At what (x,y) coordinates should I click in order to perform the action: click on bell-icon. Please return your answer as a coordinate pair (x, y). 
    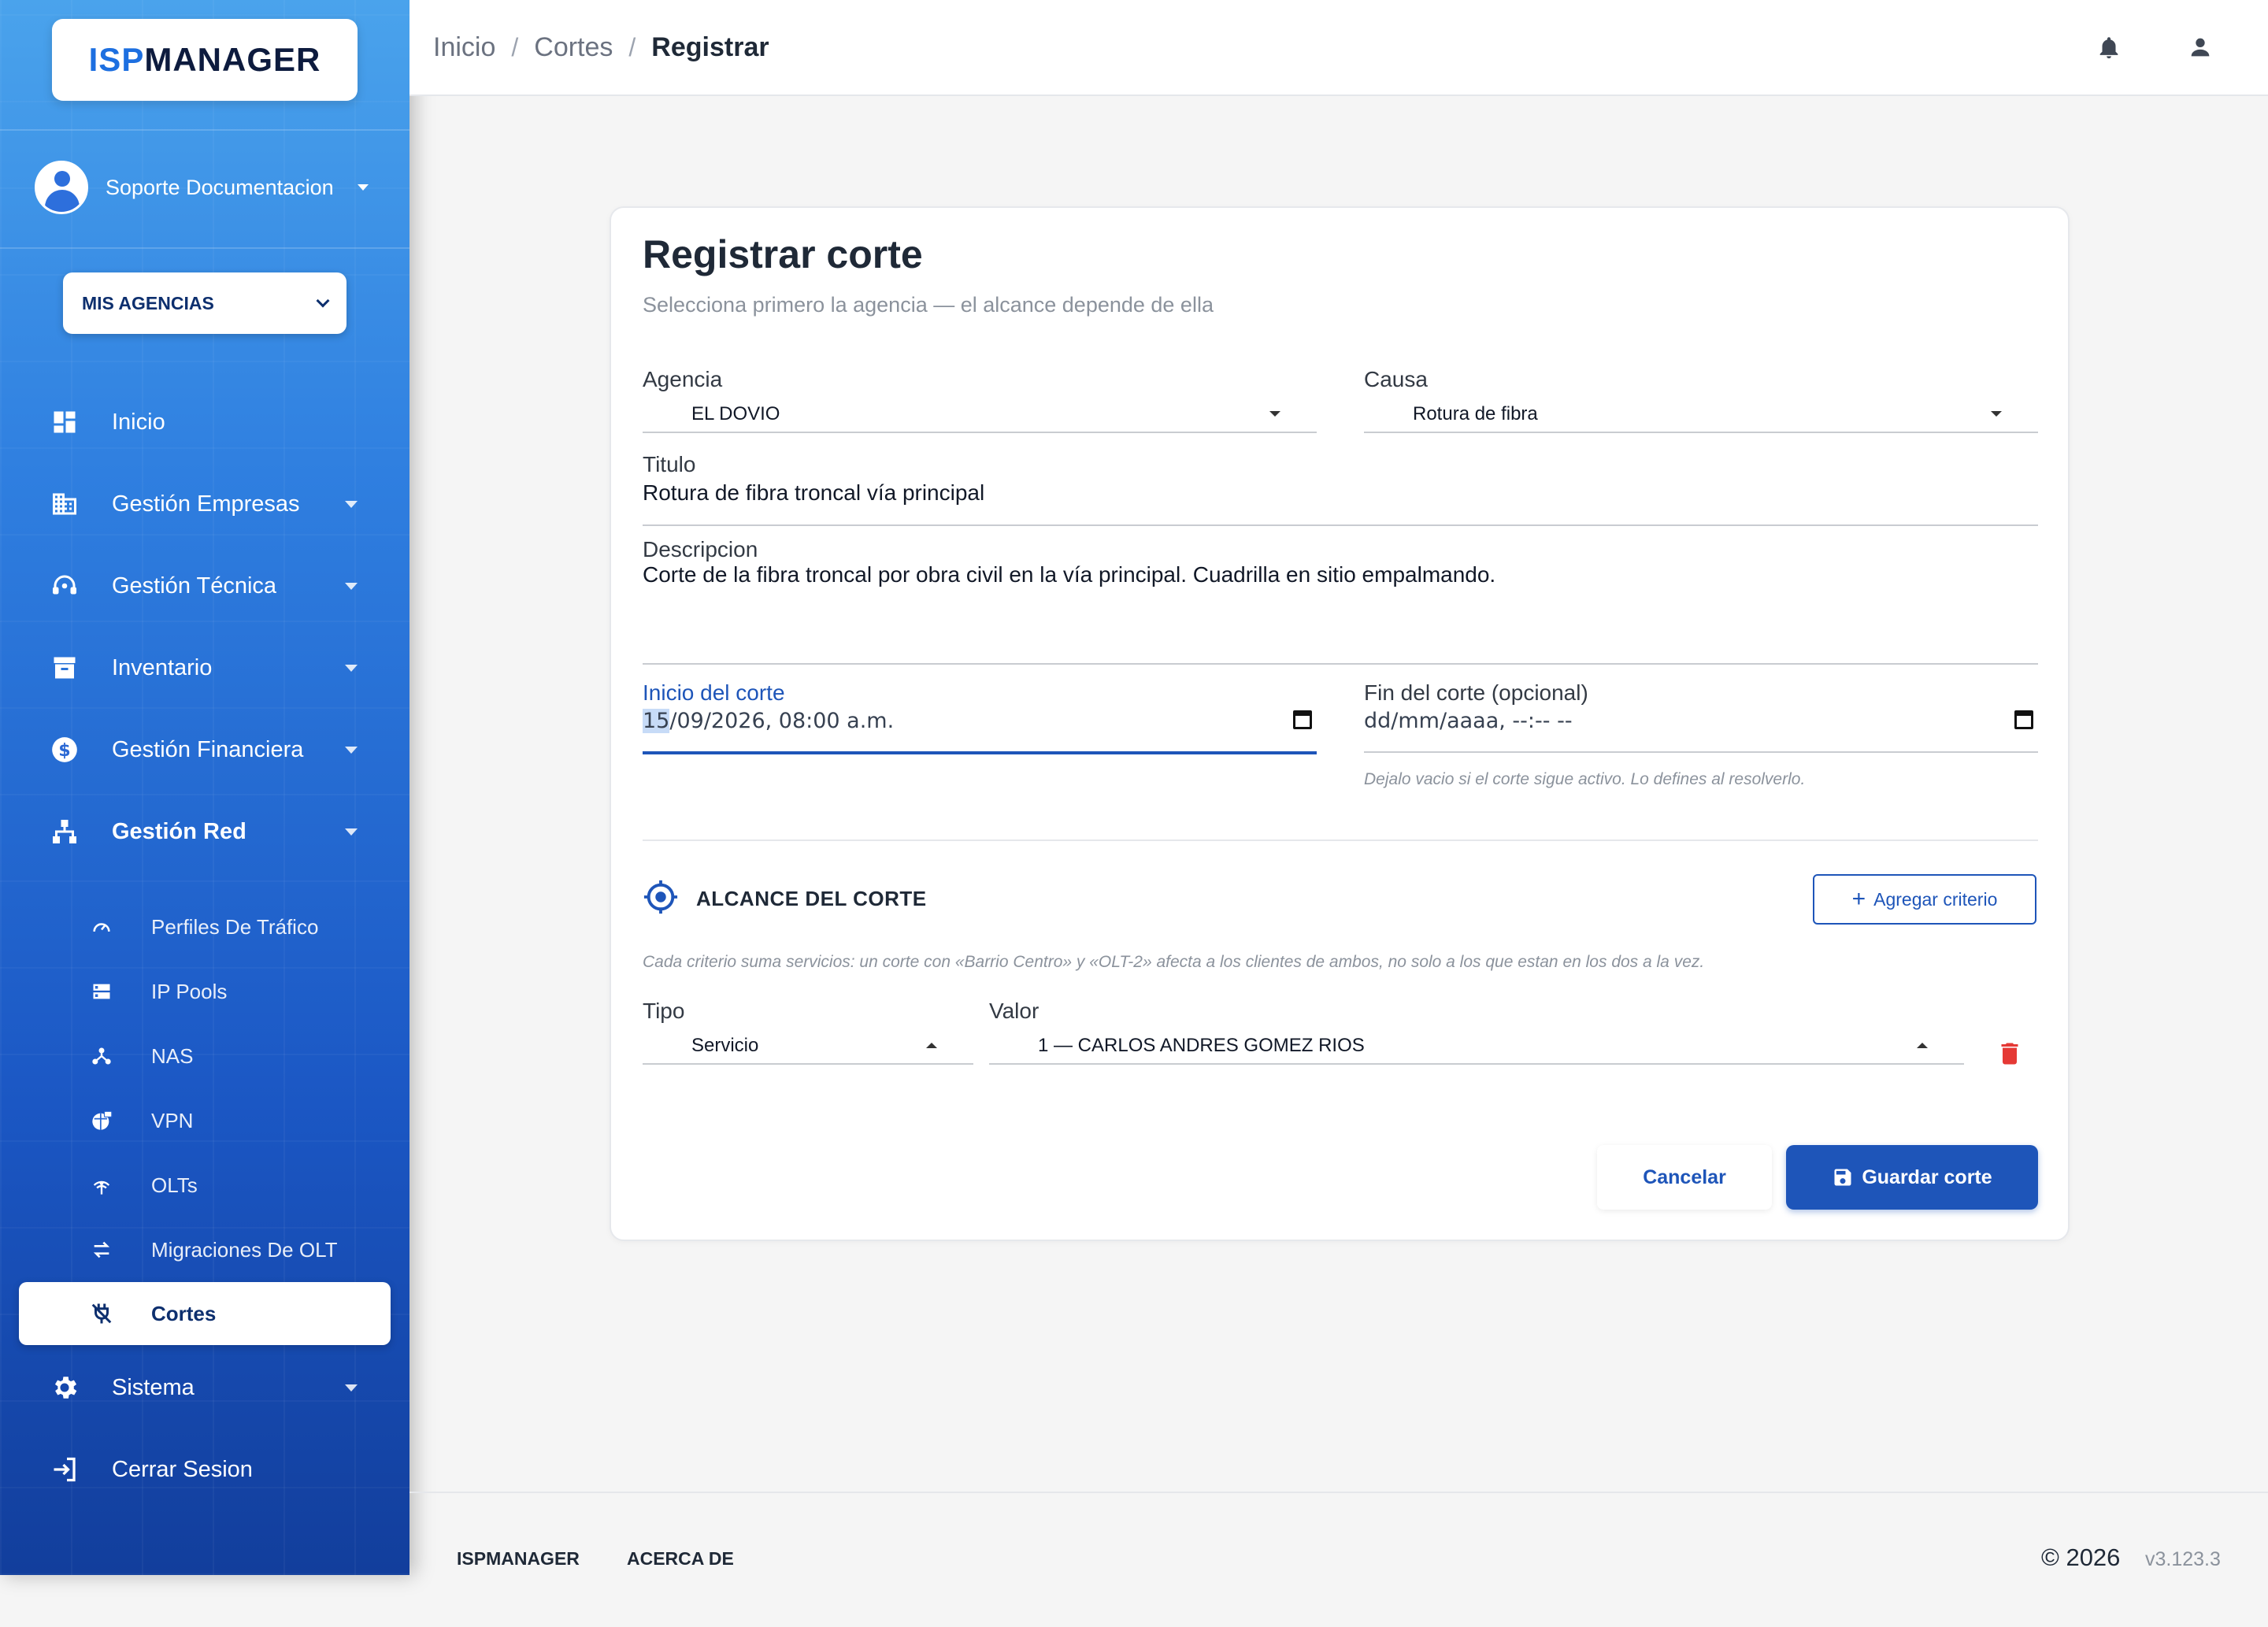
    Looking at the image, I should click on (2109, 48).